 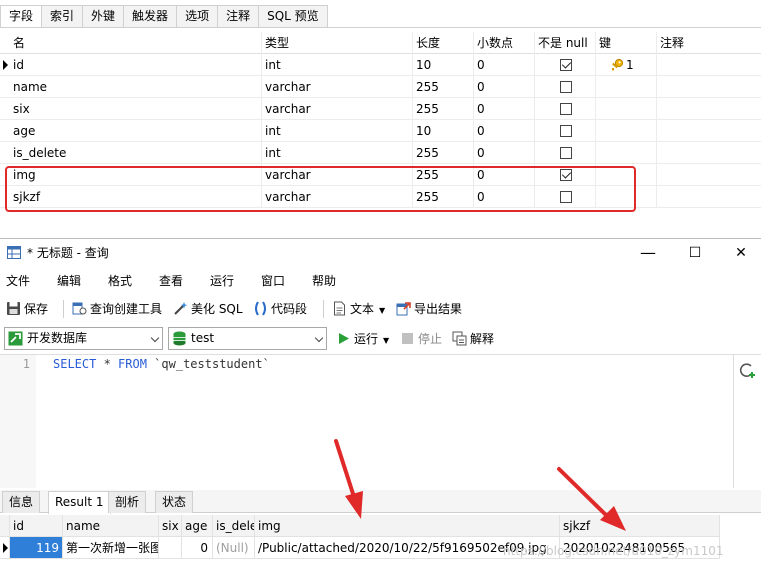 I want to click on connection-select: 开发数据库, so click(x=83, y=338).